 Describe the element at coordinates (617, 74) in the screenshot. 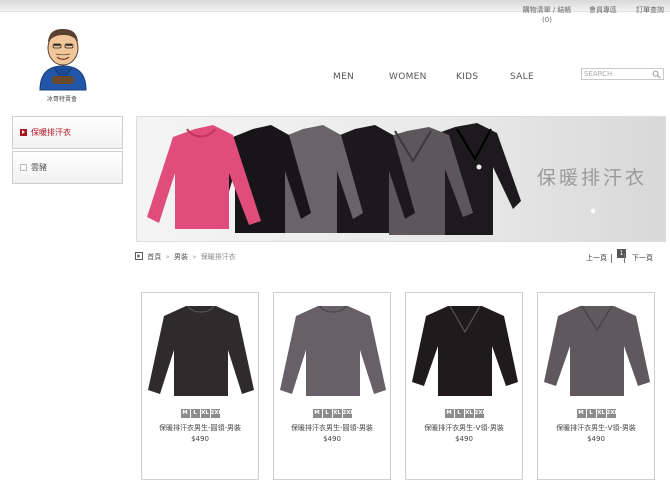

I see `search-input` at that location.